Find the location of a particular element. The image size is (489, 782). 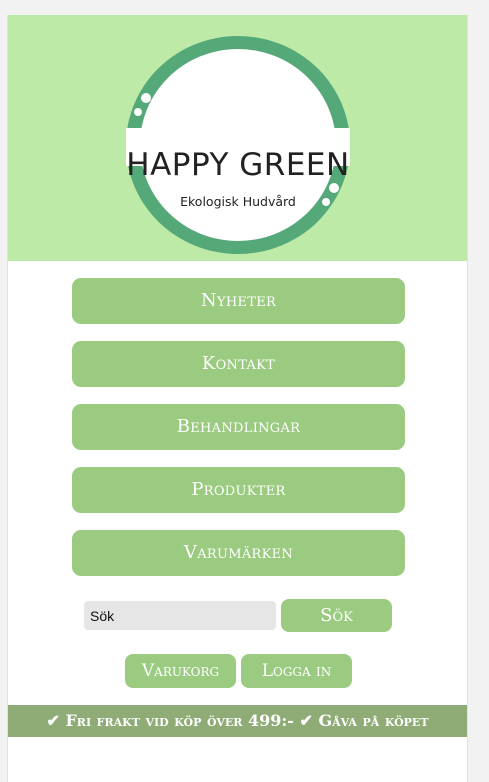

brand-logo: HAPPY GREEN Ekologisk Hudvård is located at coordinates (238, 145).